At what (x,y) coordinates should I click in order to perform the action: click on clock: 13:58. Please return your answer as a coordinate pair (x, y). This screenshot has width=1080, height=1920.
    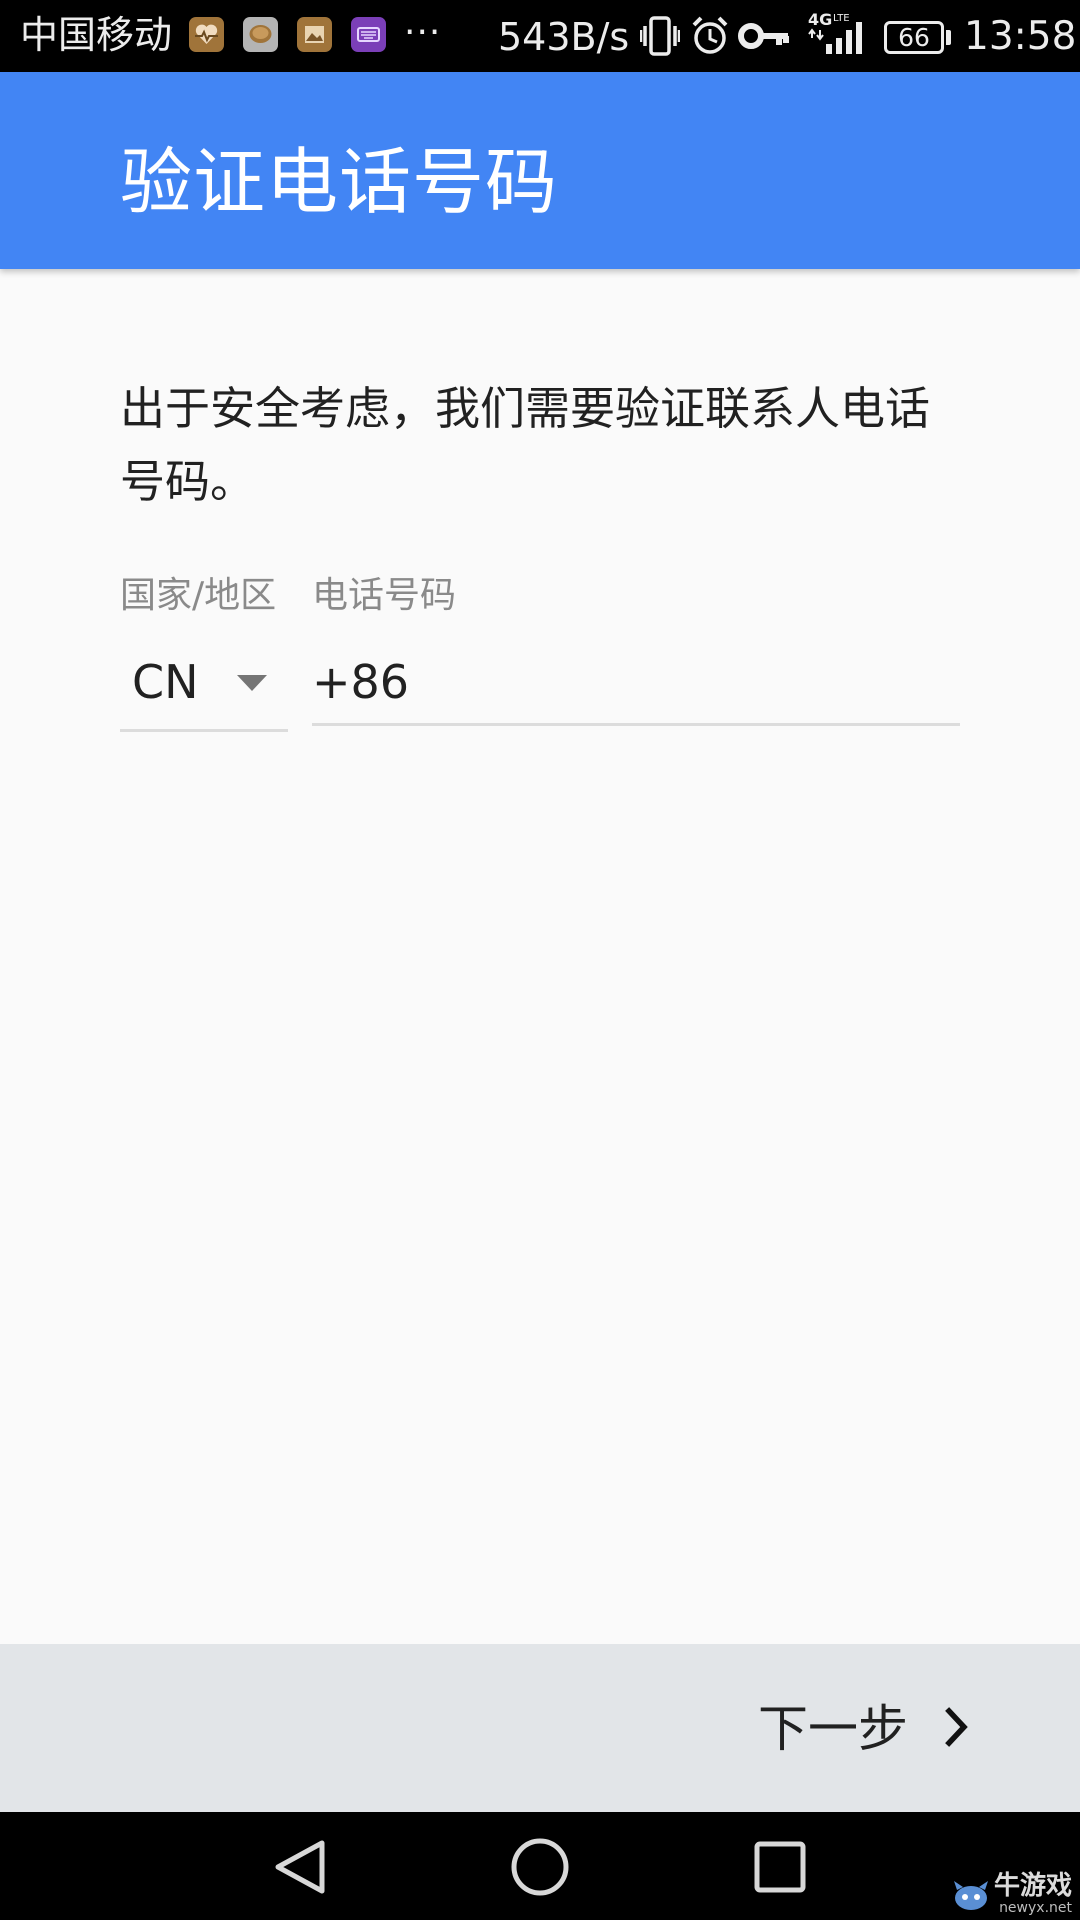
    Looking at the image, I should click on (1020, 36).